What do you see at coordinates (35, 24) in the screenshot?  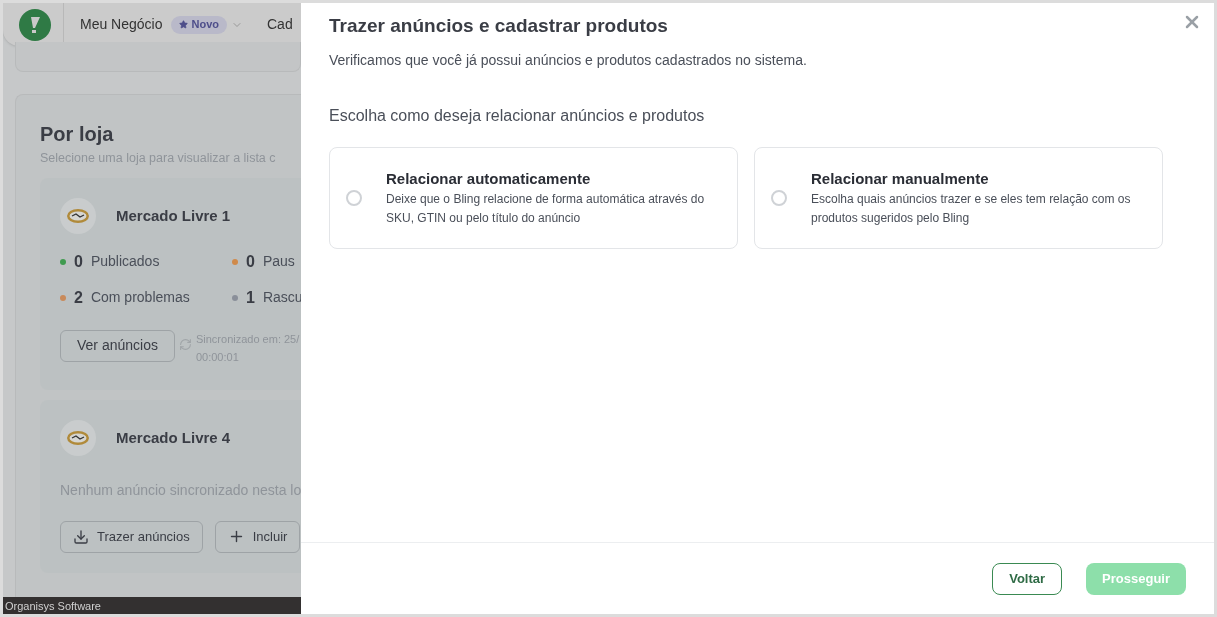 I see `logo-icon` at bounding box center [35, 24].